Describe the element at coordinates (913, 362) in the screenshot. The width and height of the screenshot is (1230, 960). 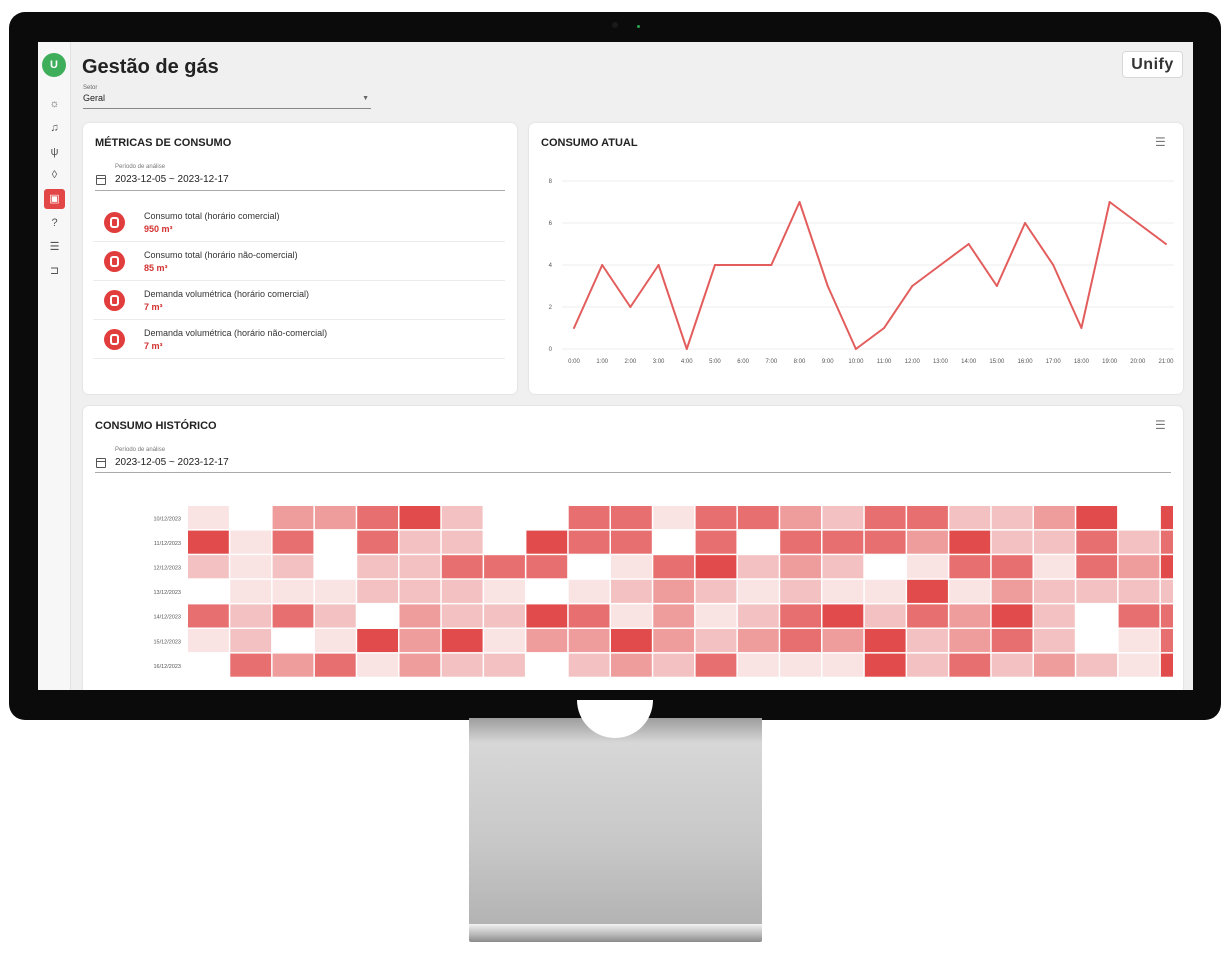
I see `x-tick-label: 12:00` at that location.